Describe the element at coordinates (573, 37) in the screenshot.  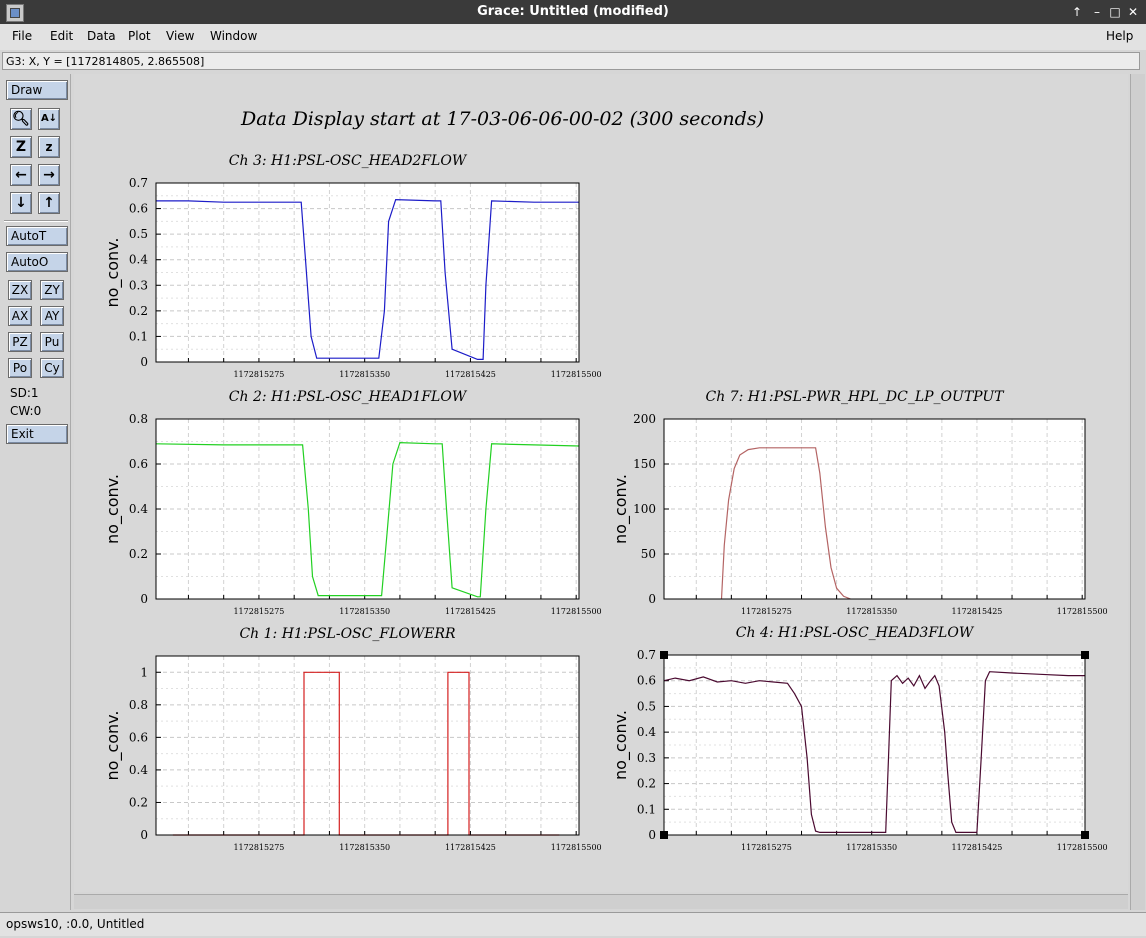
I see `menu-bar: File Edit Data Plot View Window Help` at that location.